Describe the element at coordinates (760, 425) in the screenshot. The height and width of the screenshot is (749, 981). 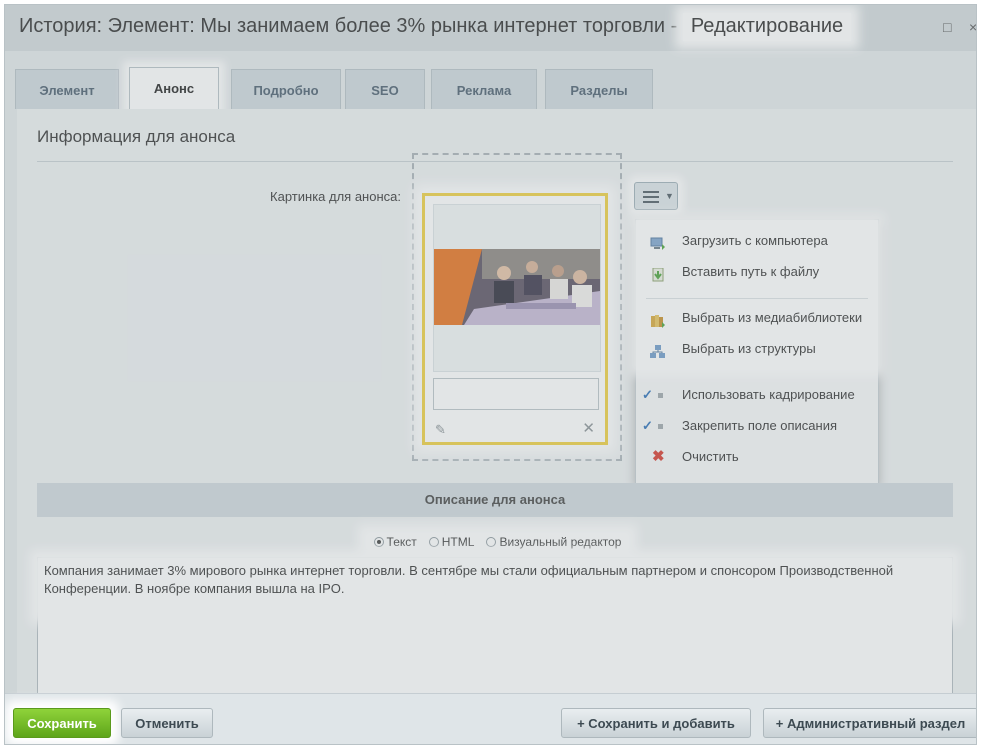
I see `menu-item-label: Закрепить поле описания` at that location.